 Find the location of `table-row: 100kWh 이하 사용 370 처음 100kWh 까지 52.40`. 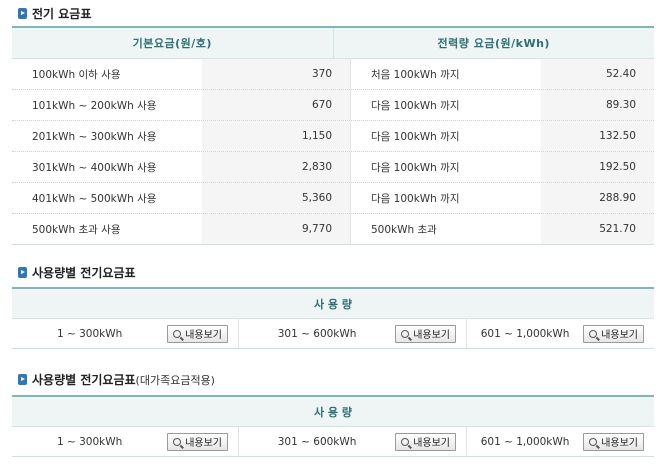

table-row: 100kWh 이하 사용 370 처음 100kWh 까지 52.40 is located at coordinates (333, 74).